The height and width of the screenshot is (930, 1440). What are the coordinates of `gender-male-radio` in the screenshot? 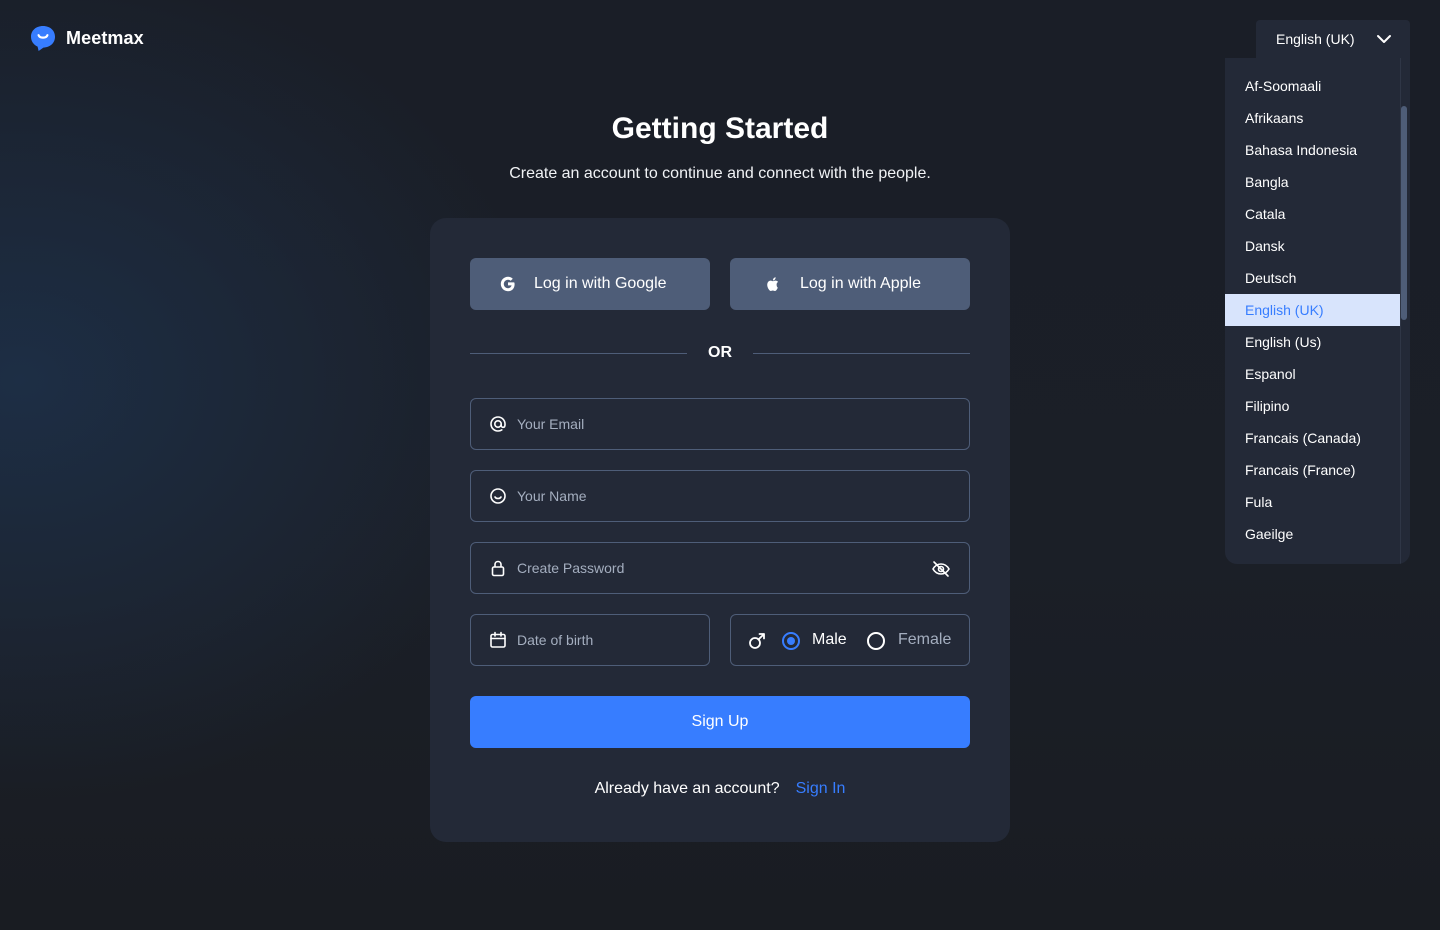 It's located at (791, 641).